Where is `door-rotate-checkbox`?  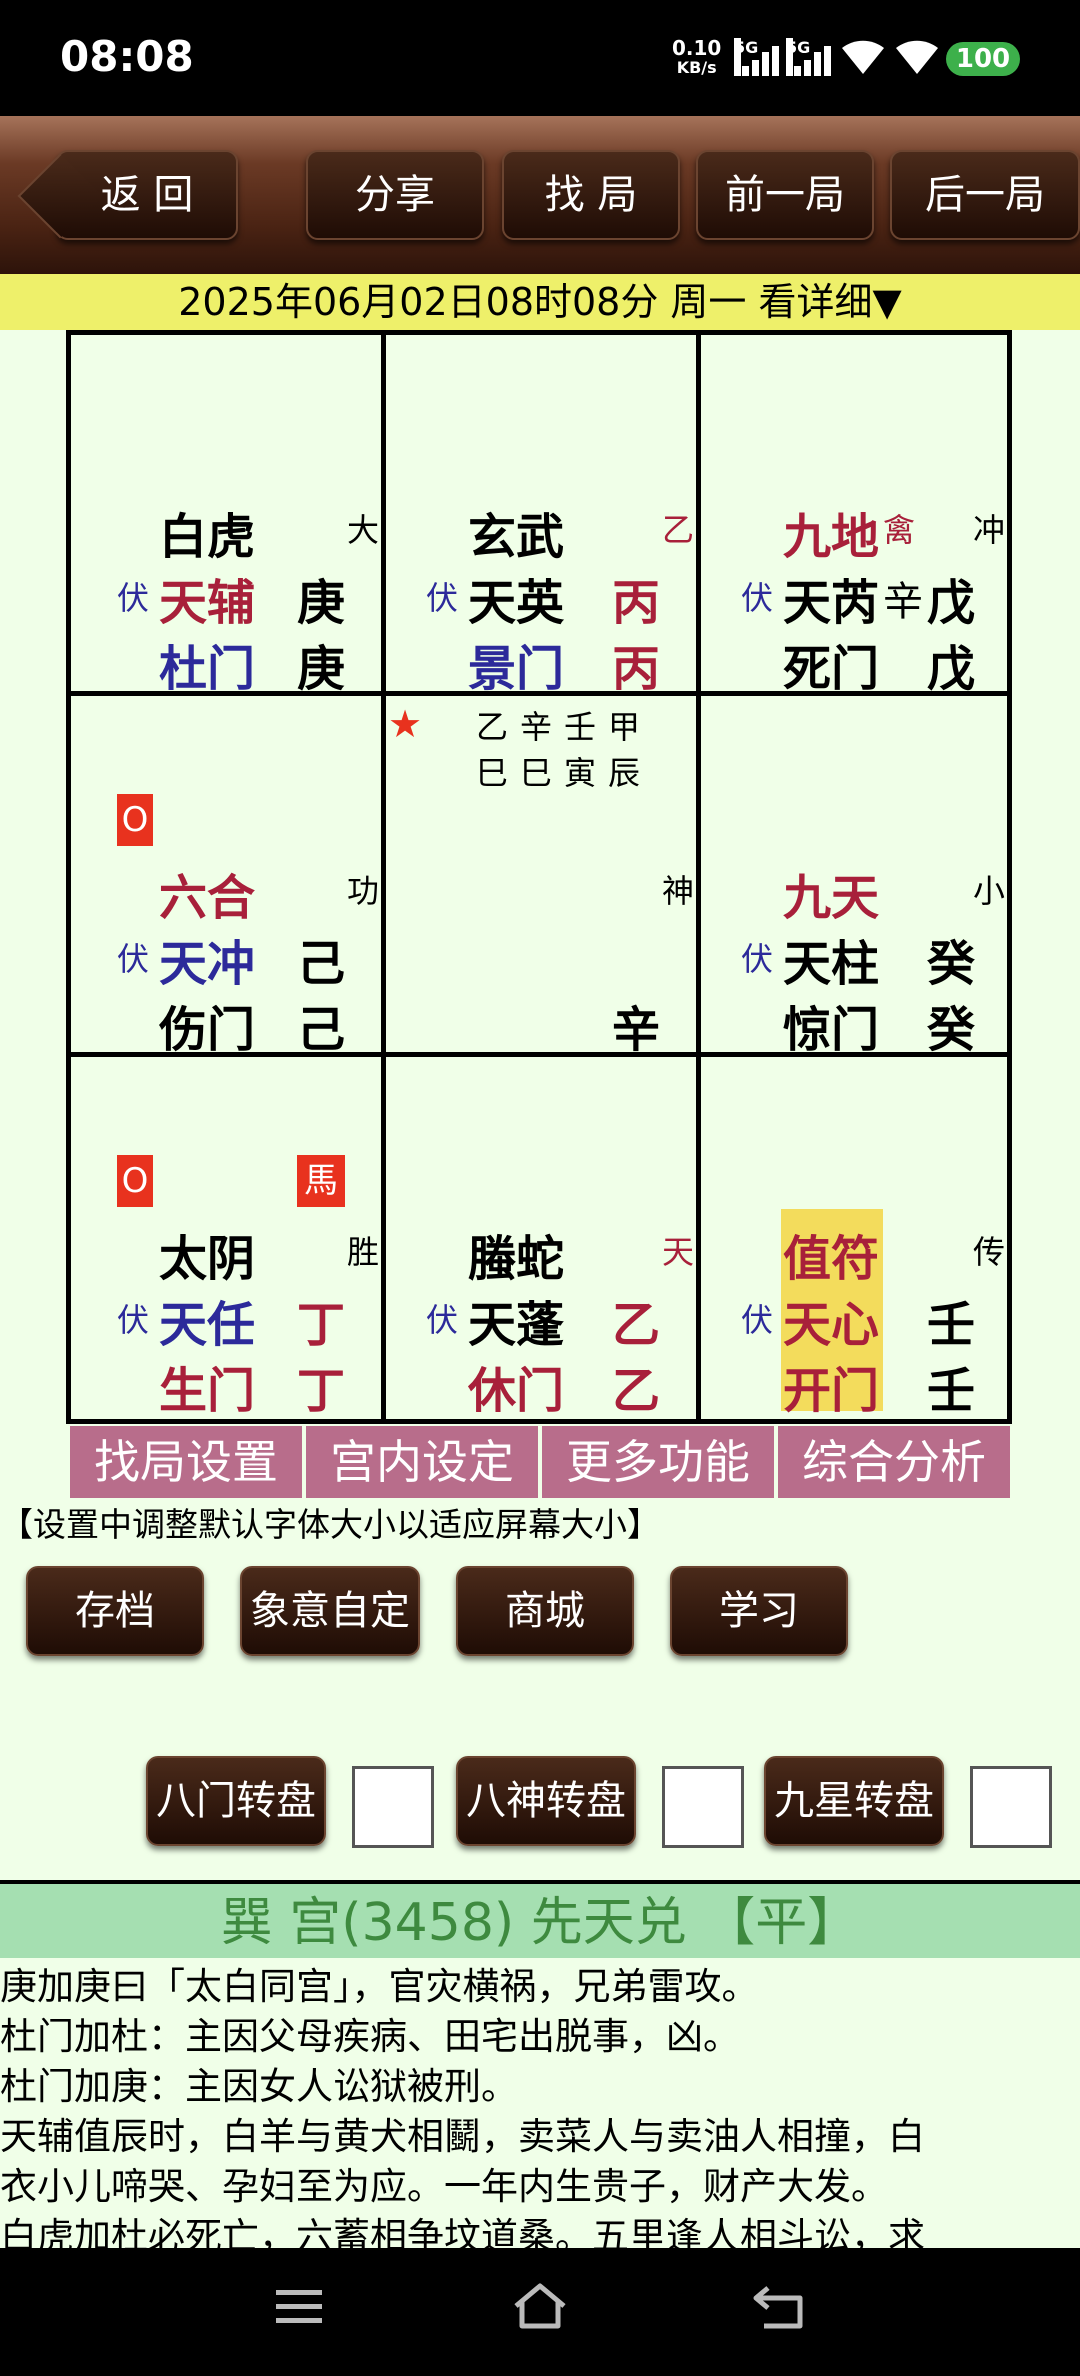 door-rotate-checkbox is located at coordinates (393, 1807).